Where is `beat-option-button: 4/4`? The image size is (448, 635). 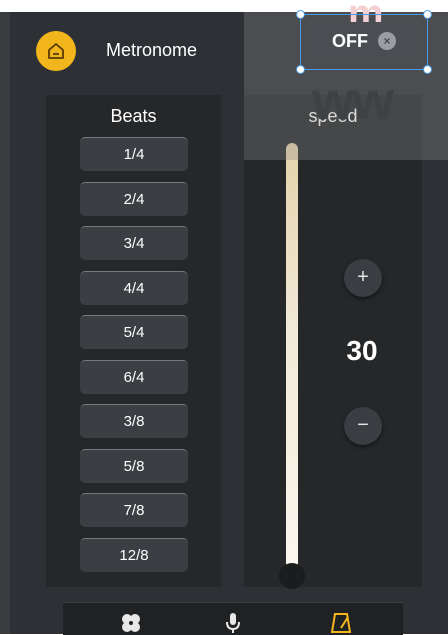
beat-option-button: 4/4 is located at coordinates (134, 287).